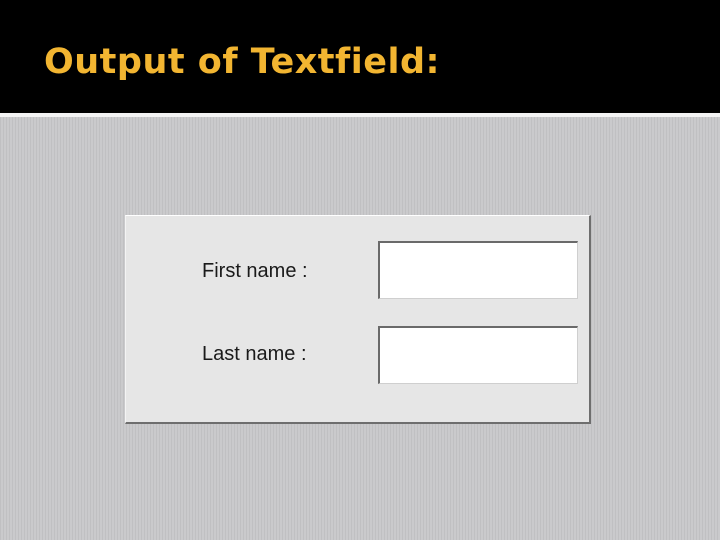 Image resolution: width=720 pixels, height=540 pixels. I want to click on first-name-field, so click(478, 270).